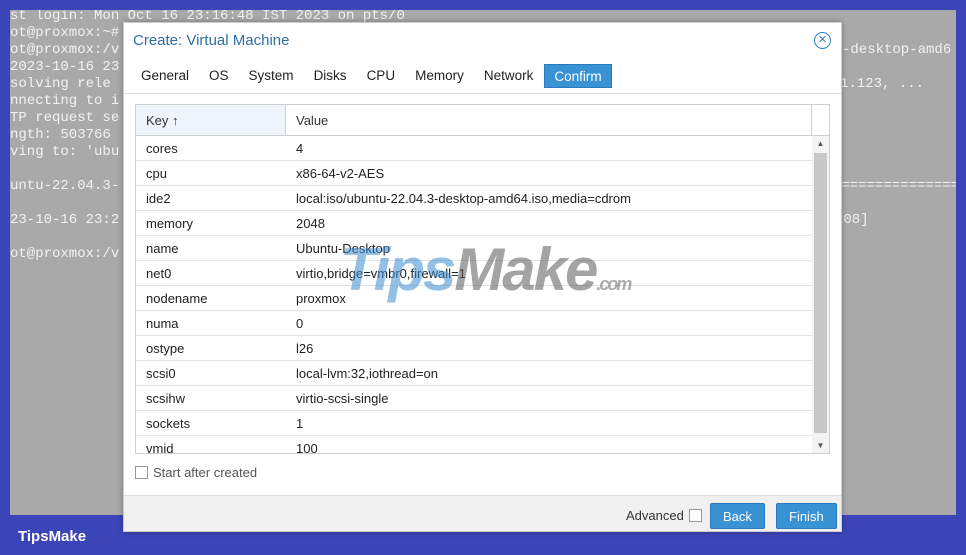 This screenshot has height=555, width=966. Describe the element at coordinates (474, 373) in the screenshot. I see `table-row: scsi0 local-lvm:32,iothread=on` at that location.